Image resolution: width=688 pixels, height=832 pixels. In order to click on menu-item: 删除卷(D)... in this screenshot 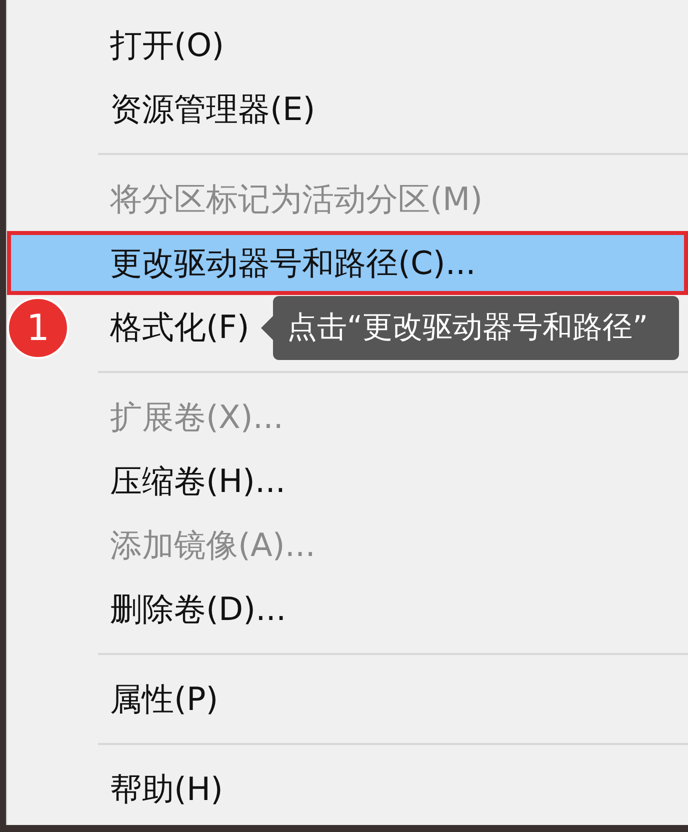, I will do `click(347, 609)`.